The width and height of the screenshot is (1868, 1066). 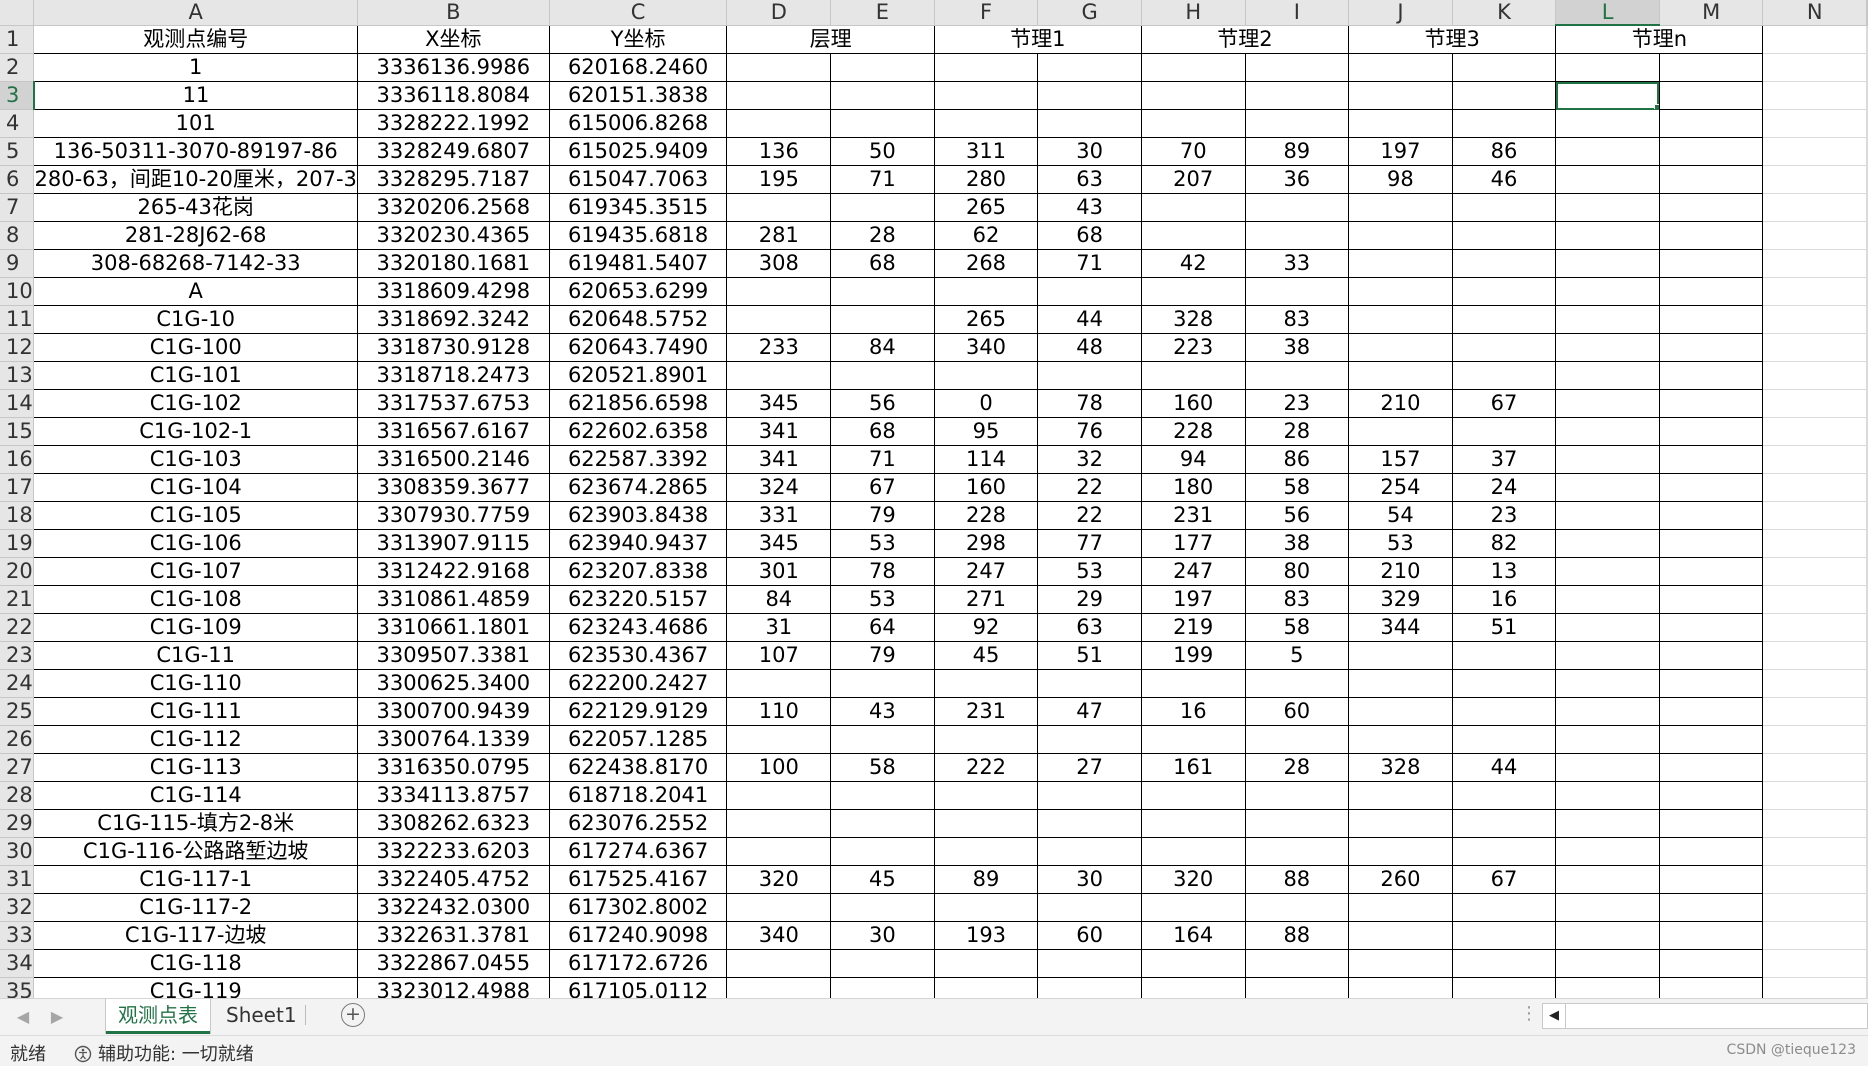 What do you see at coordinates (17, 235) in the screenshot?
I see `row-header: 8` at bounding box center [17, 235].